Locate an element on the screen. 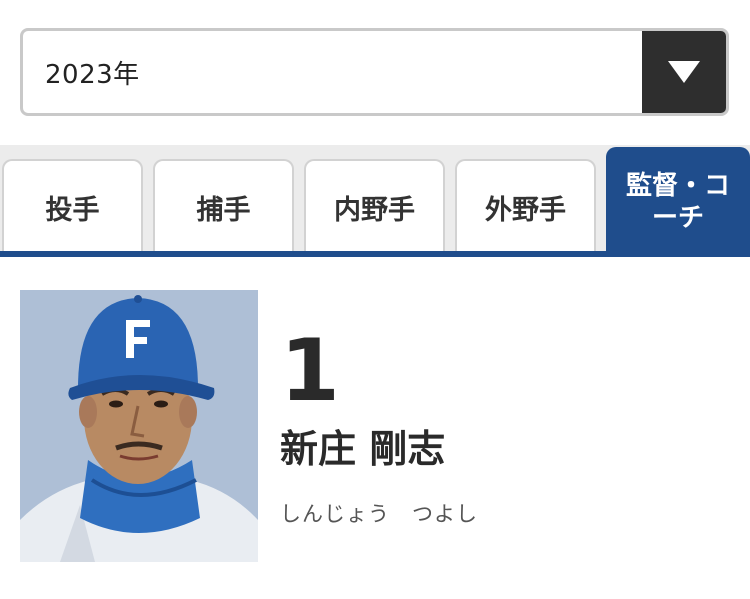  player-photo is located at coordinates (139, 426).